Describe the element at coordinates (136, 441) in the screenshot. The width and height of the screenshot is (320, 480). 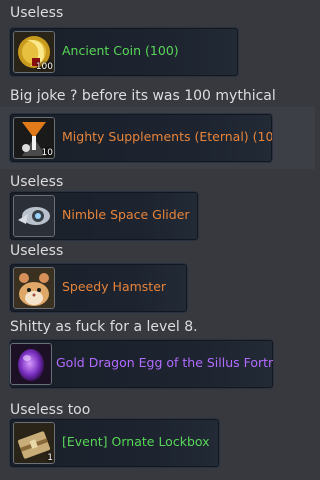
I see `item-name: [Event] Ornate Lockbox` at that location.